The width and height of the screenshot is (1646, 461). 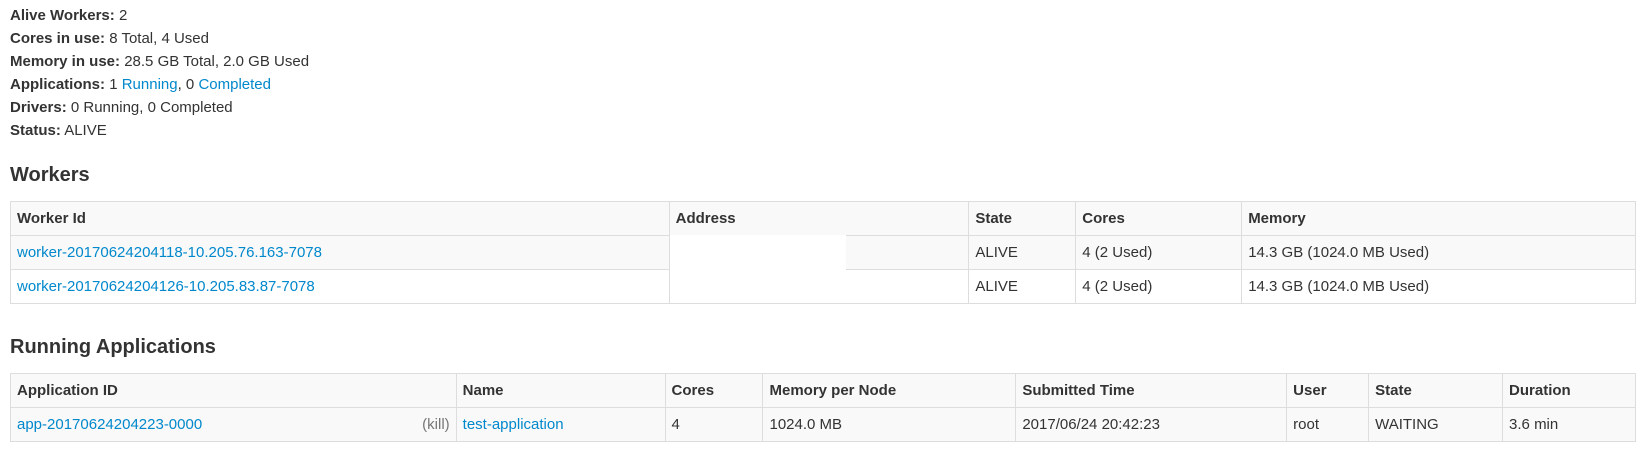 I want to click on worker-id-link: worker-20170624204126-10.205.83.87-7078, so click(x=166, y=286).